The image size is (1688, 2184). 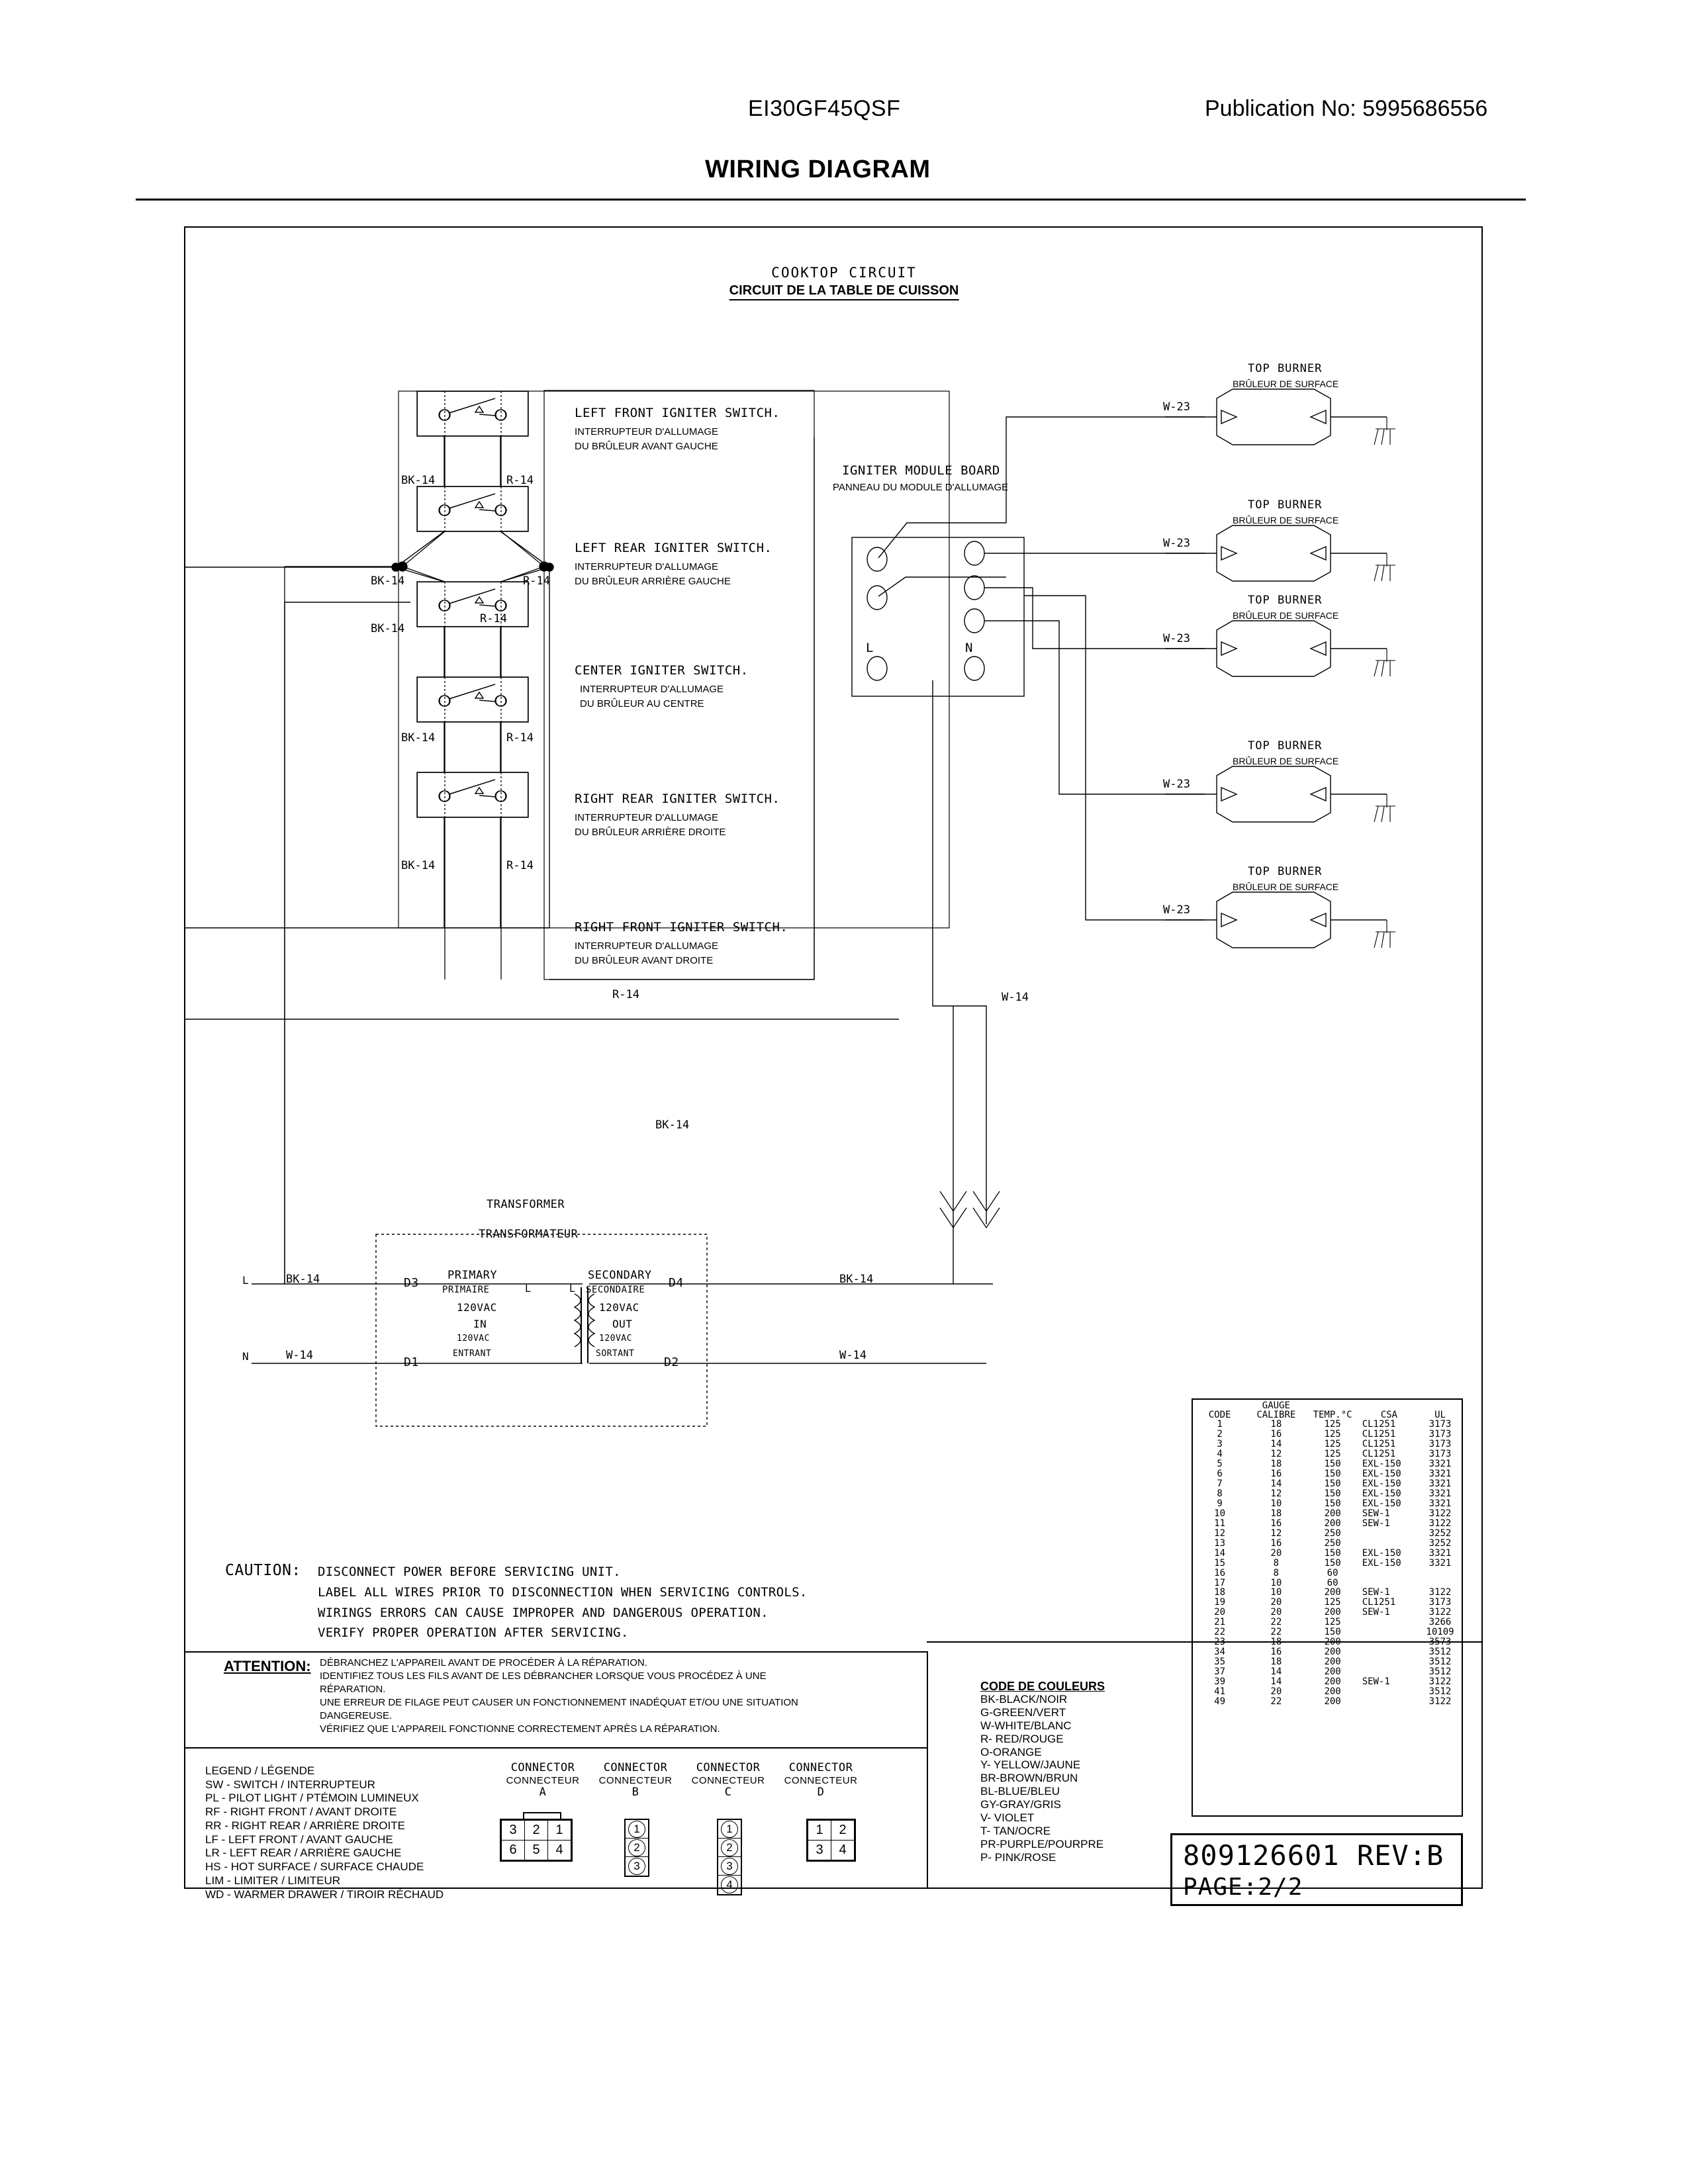 What do you see at coordinates (1023, 1712) in the screenshot?
I see `color-code-item: G-GREEN/VERT` at bounding box center [1023, 1712].